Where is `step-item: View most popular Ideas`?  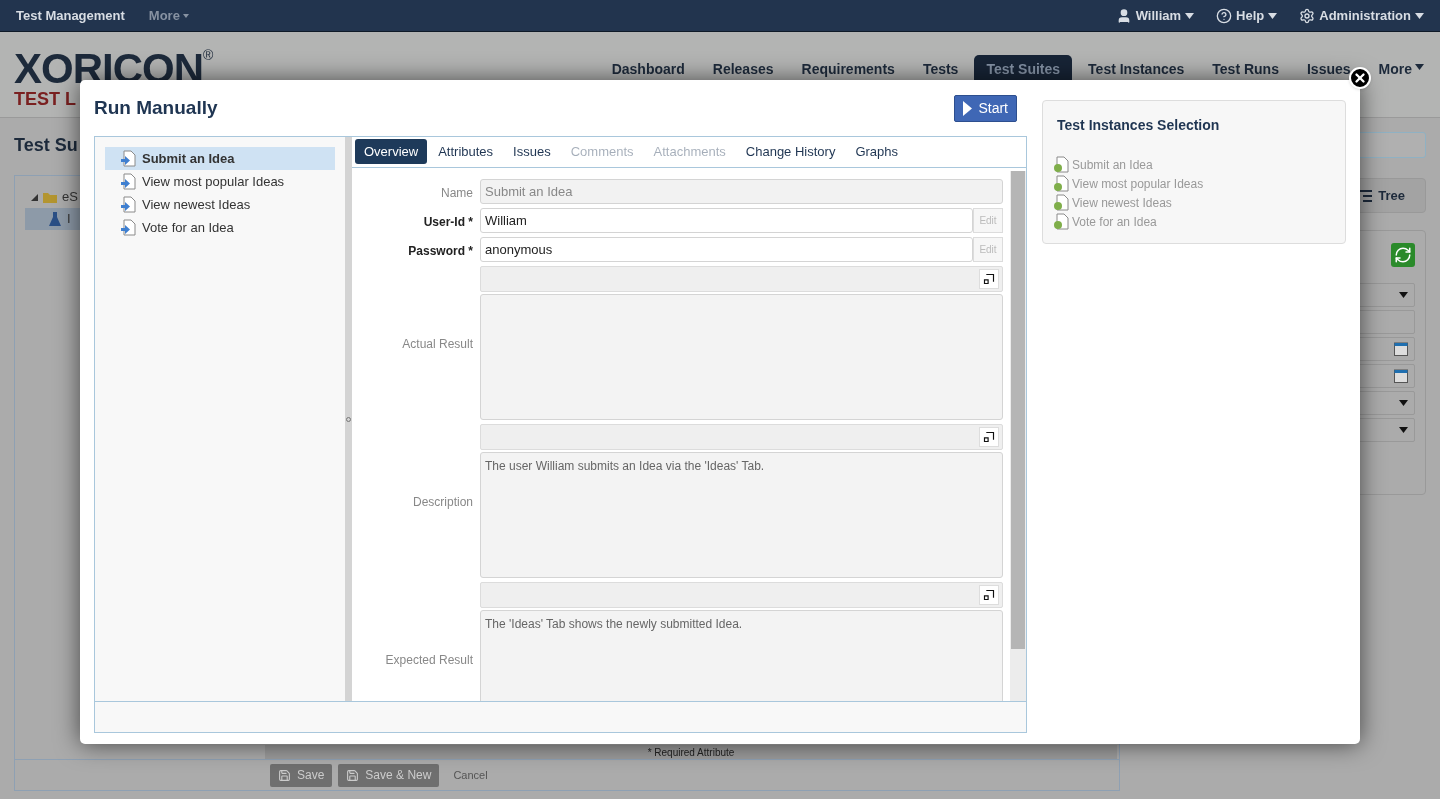 step-item: View most popular Ideas is located at coordinates (220, 181).